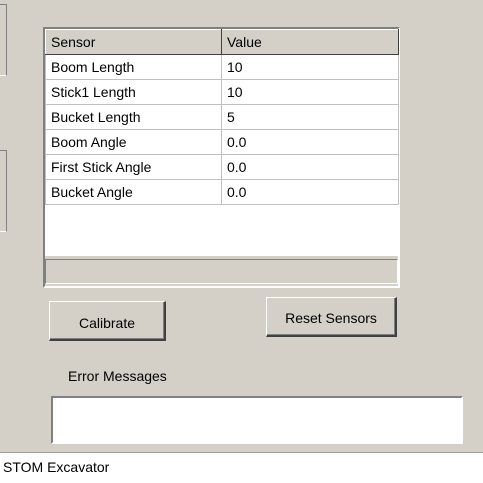 This screenshot has width=483, height=483. I want to click on table-header-row: Sensor Value, so click(222, 42).